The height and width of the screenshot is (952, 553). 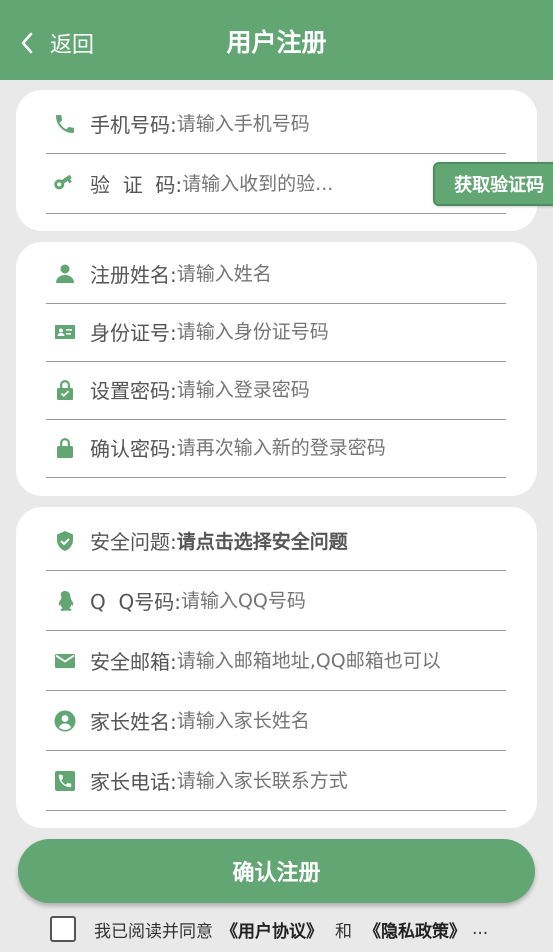 I want to click on parent-name-label: 家长姓名:, so click(x=133, y=722).